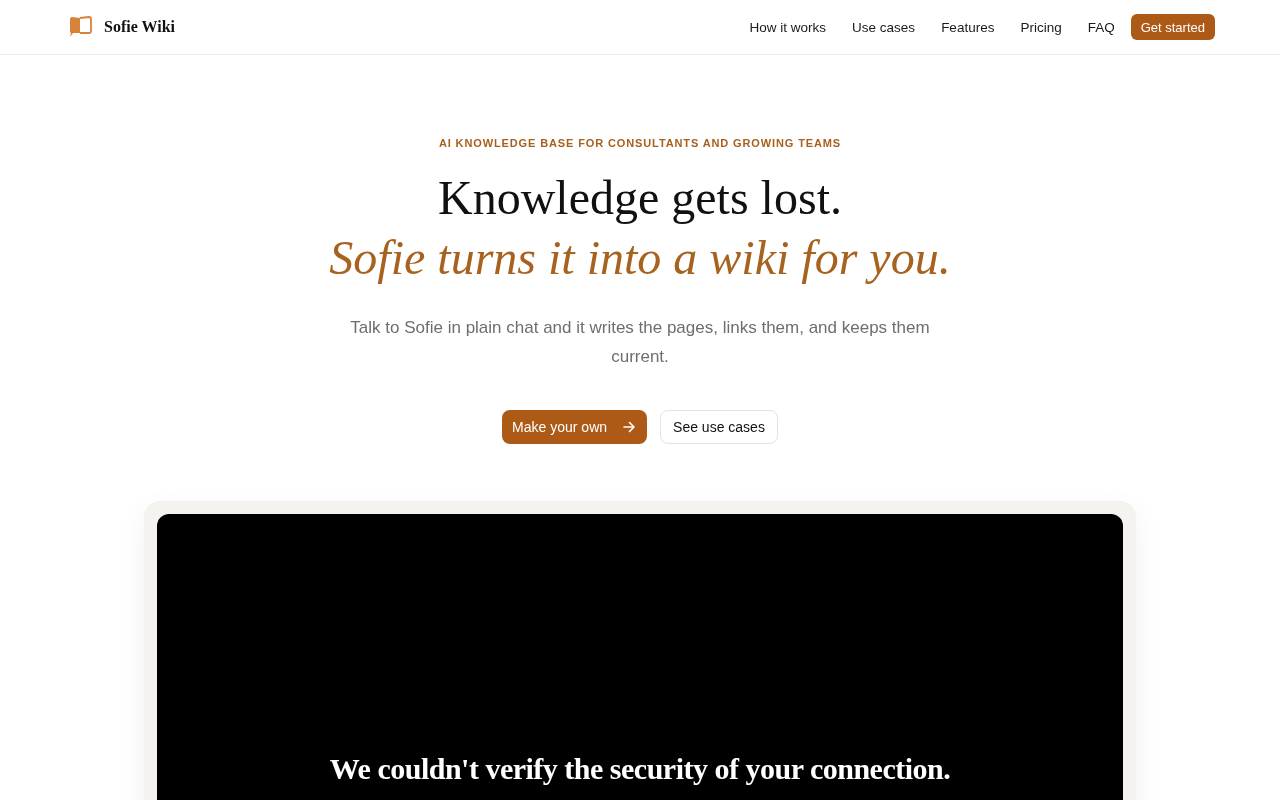  What do you see at coordinates (1041, 27) in the screenshot?
I see `nav-link: Pricing` at bounding box center [1041, 27].